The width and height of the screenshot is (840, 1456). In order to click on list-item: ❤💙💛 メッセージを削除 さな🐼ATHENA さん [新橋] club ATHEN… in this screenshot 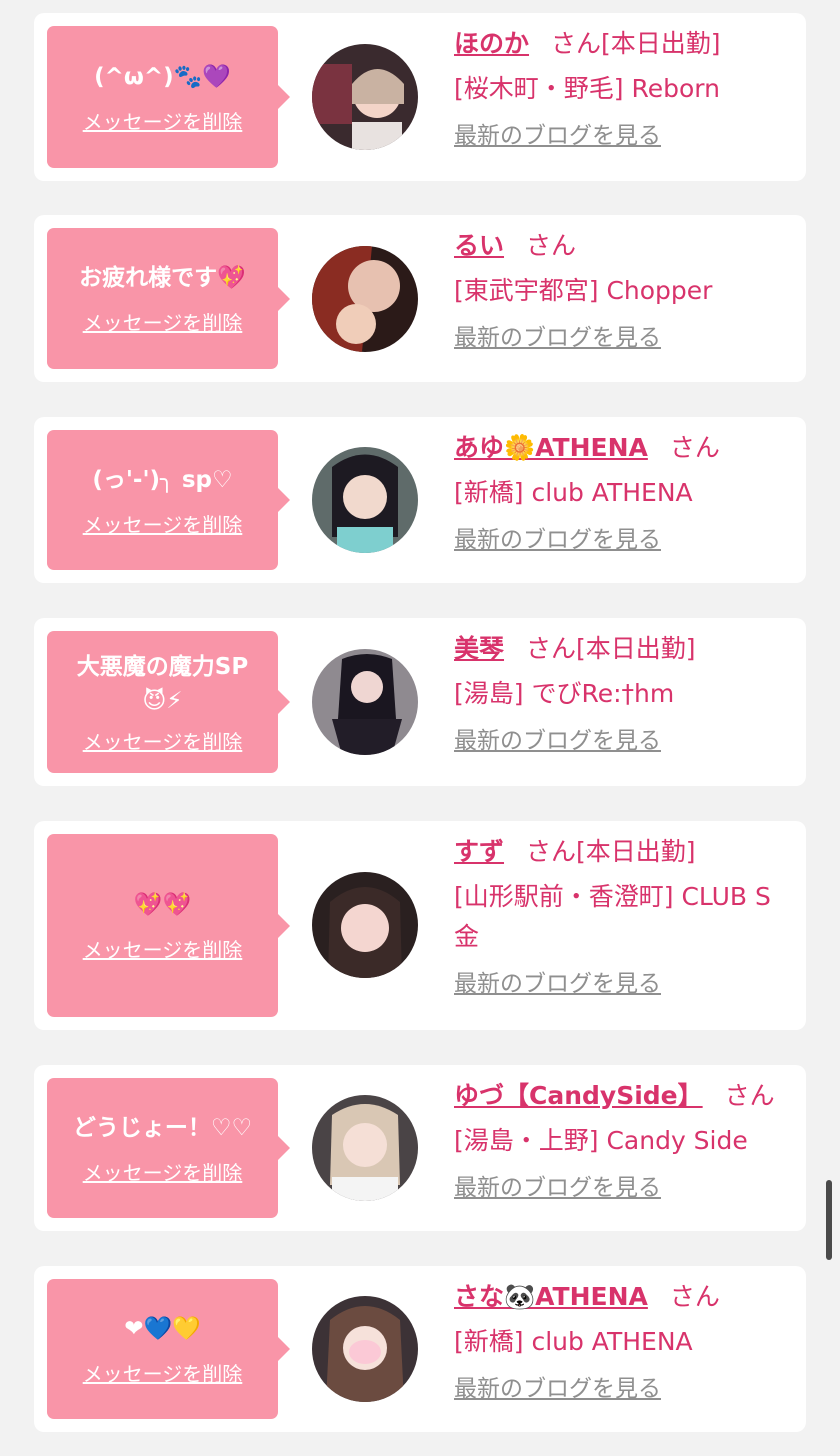, I will do `click(420, 1349)`.